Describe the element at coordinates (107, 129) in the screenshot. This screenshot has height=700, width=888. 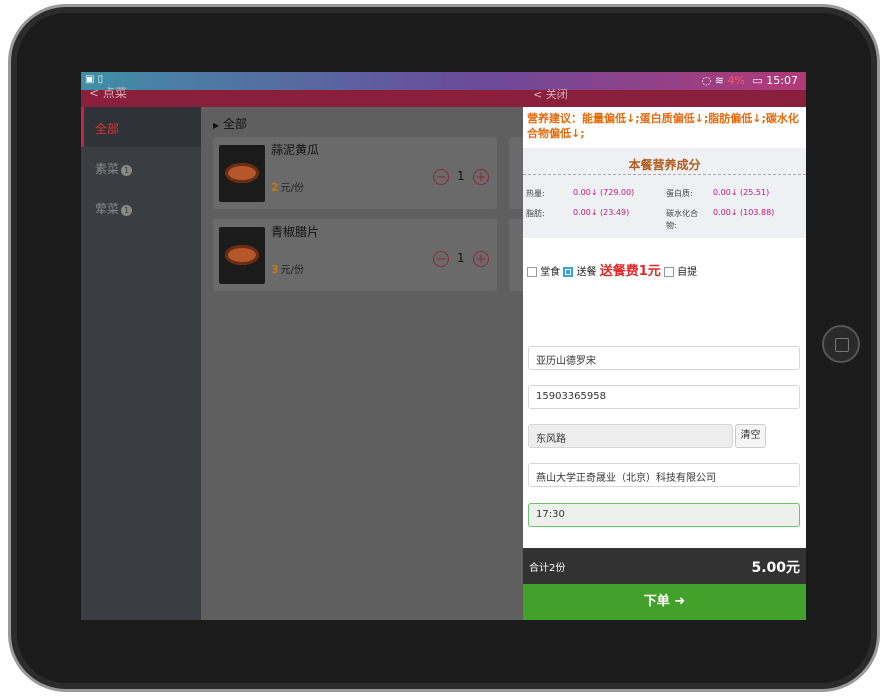
I see `sidebar-item-label: 全部` at that location.